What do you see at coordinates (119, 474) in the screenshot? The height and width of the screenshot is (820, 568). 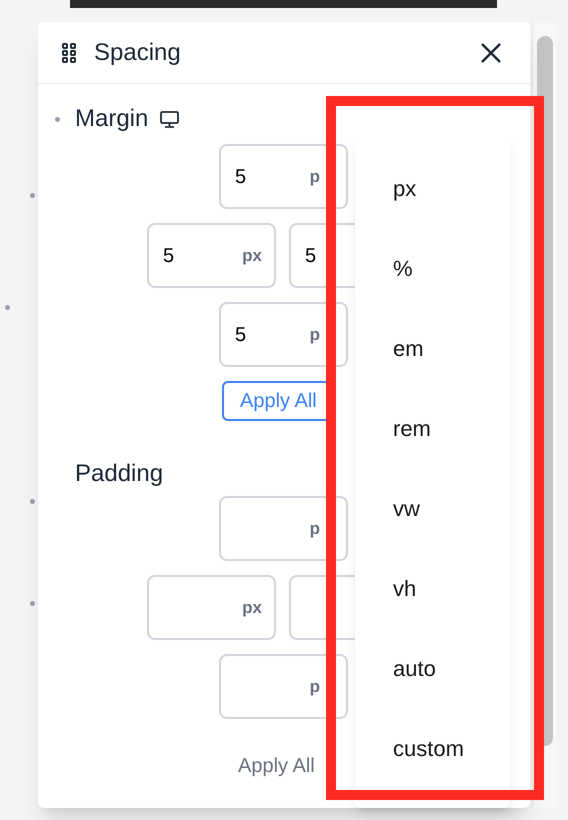 I see `section-label: Padding` at bounding box center [119, 474].